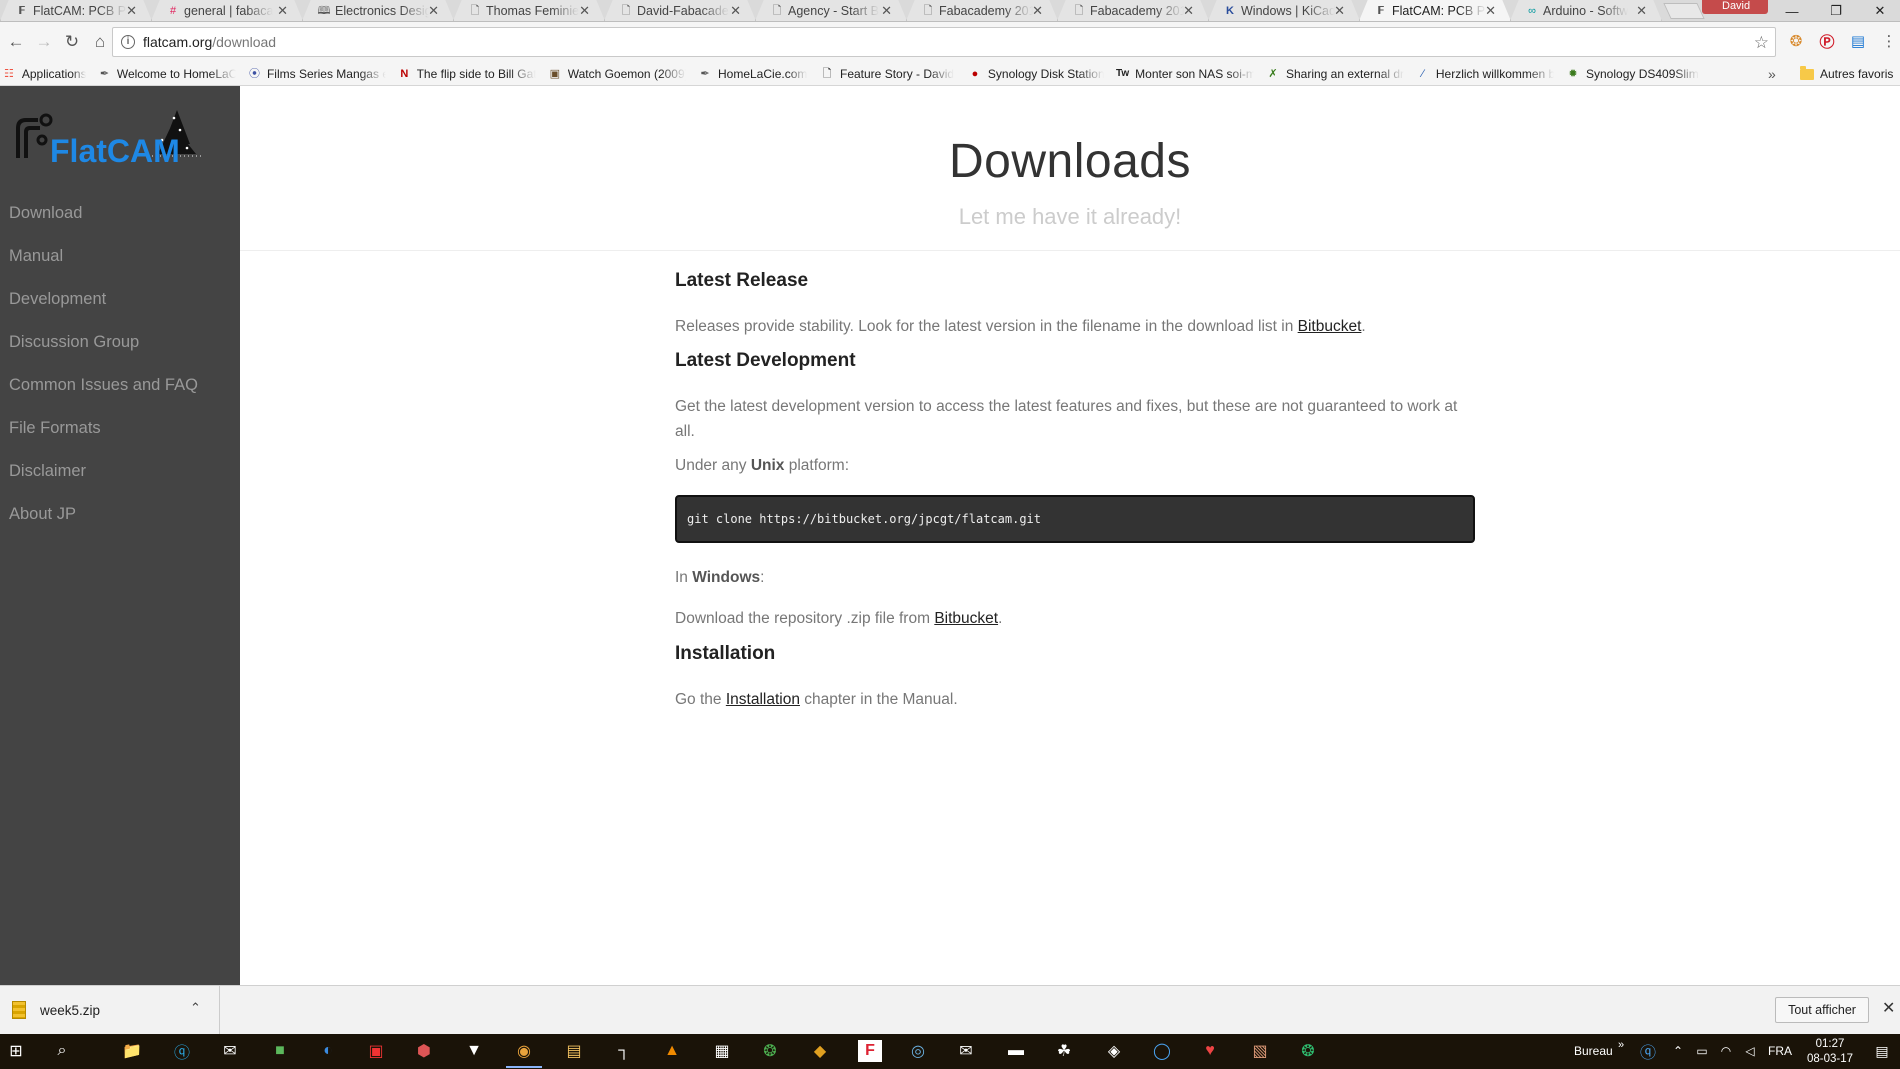  What do you see at coordinates (120, 256) in the screenshot?
I see `sidebar-item-manual: Manual` at bounding box center [120, 256].